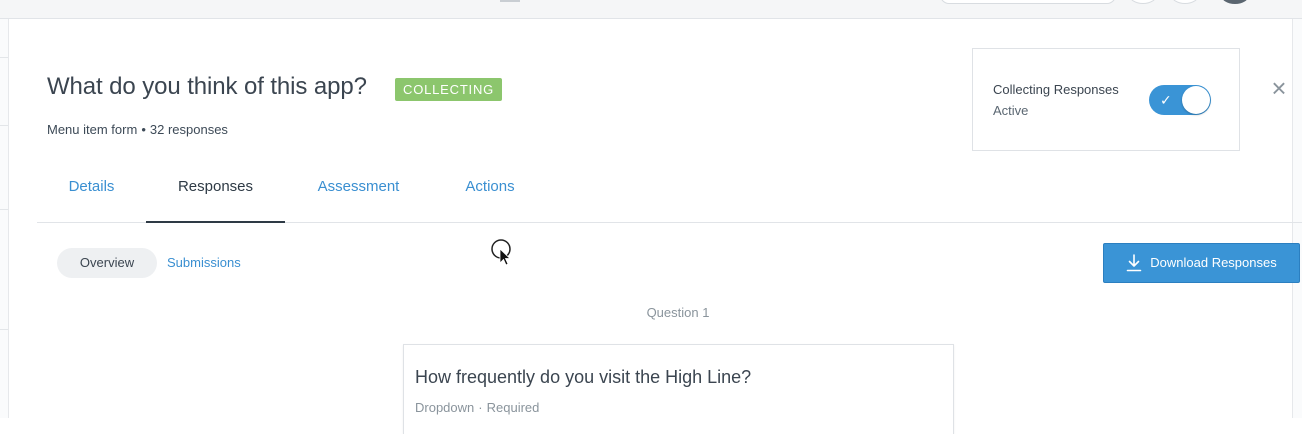 The width and height of the screenshot is (1302, 434). Describe the element at coordinates (107, 263) in the screenshot. I see `overview-button: Overview` at that location.